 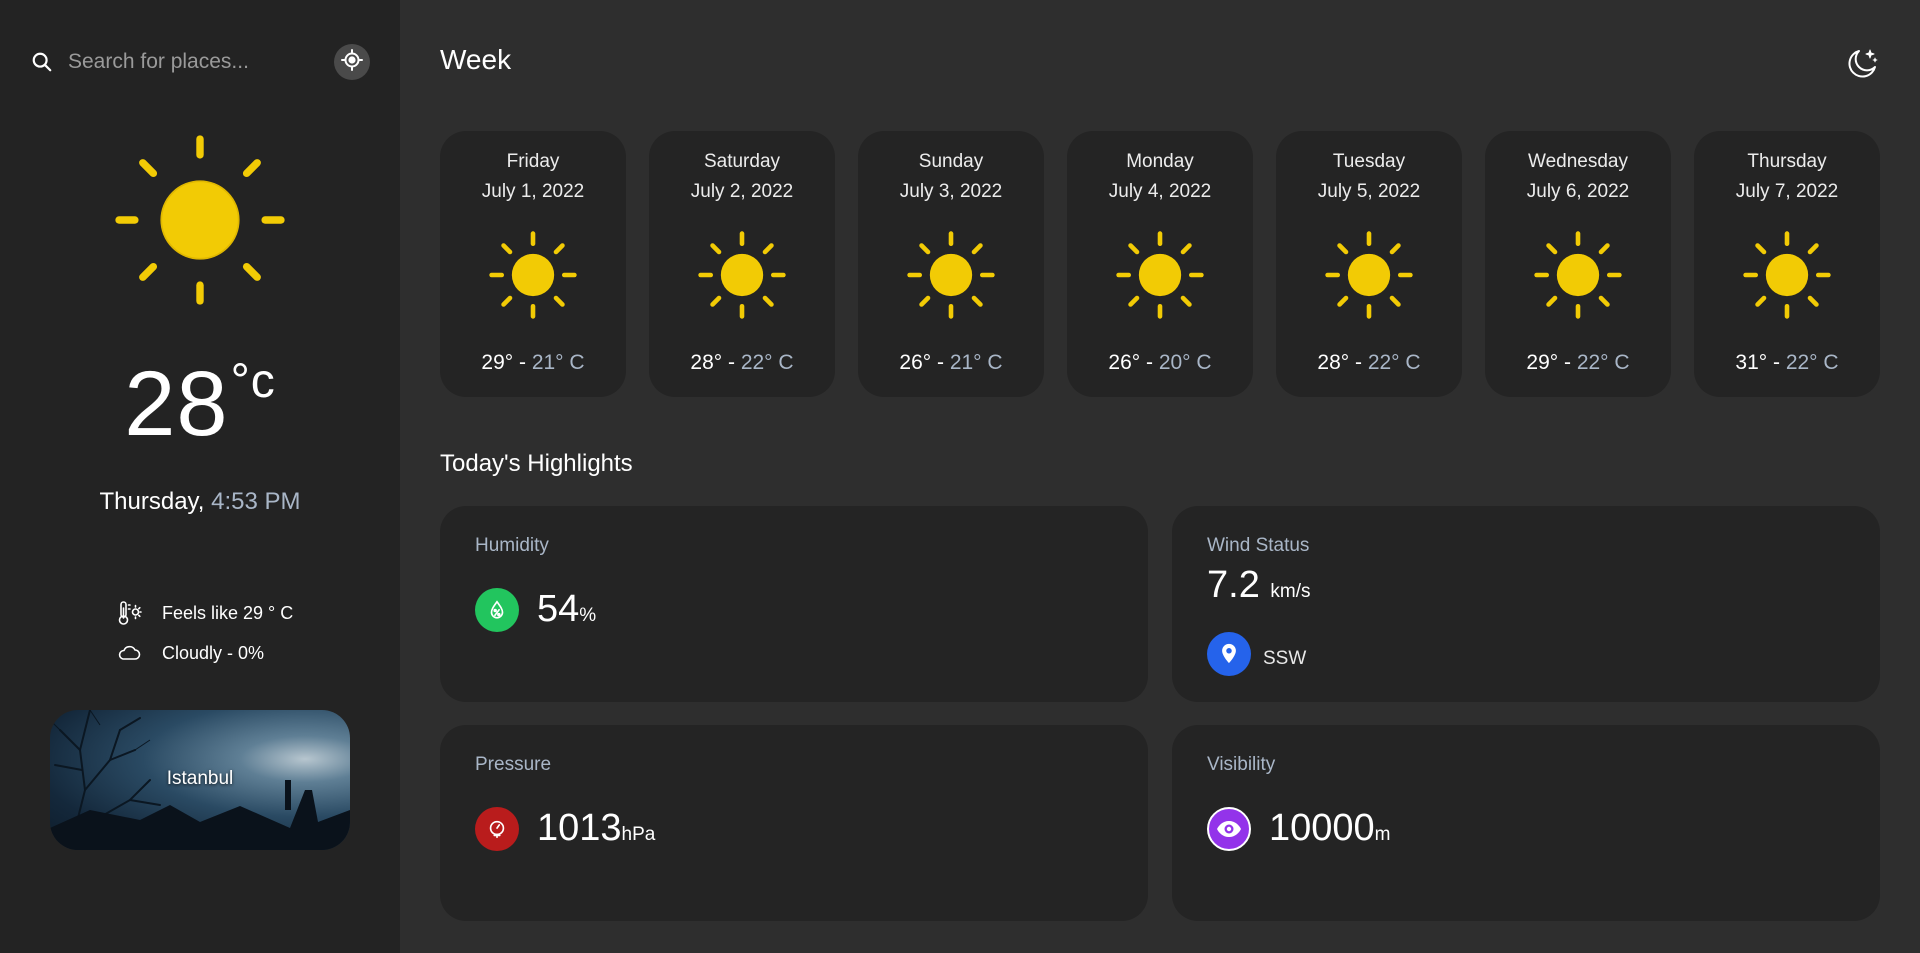 I want to click on day-temperature: 29° - 22° C, so click(x=1578, y=363).